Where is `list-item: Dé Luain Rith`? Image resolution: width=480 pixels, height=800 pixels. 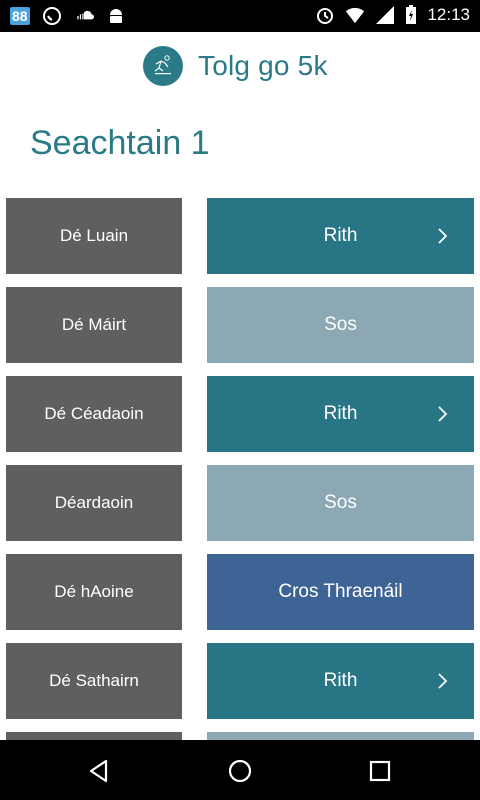 list-item: Dé Luain Rith is located at coordinates (240, 236).